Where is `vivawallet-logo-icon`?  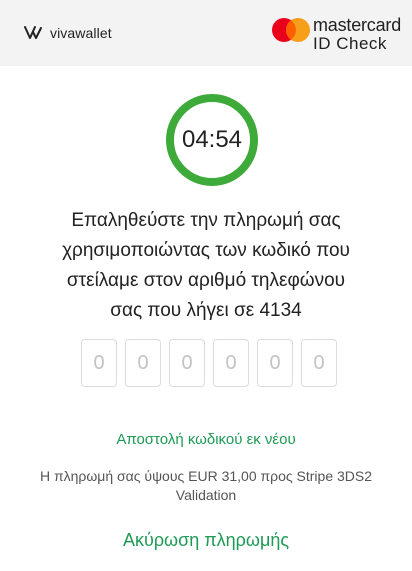 vivawallet-logo-icon is located at coordinates (33, 32).